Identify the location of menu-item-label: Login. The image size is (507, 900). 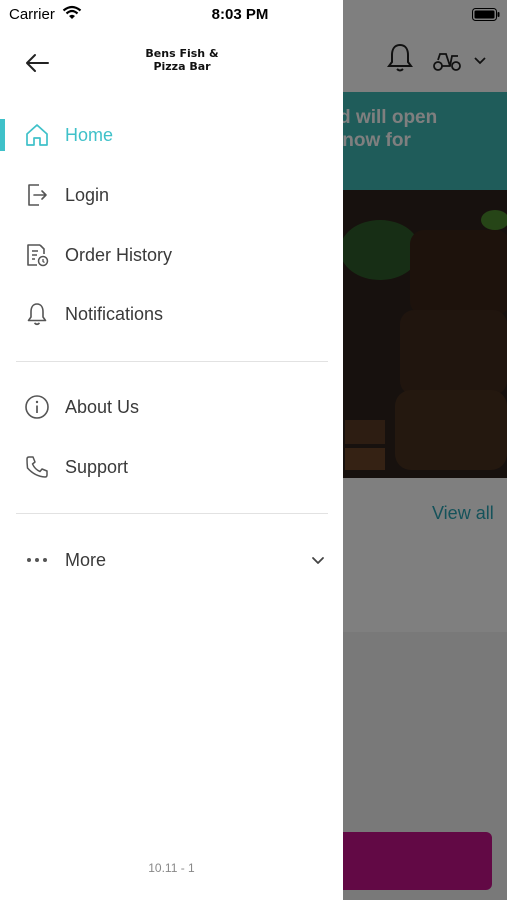
(87, 194).